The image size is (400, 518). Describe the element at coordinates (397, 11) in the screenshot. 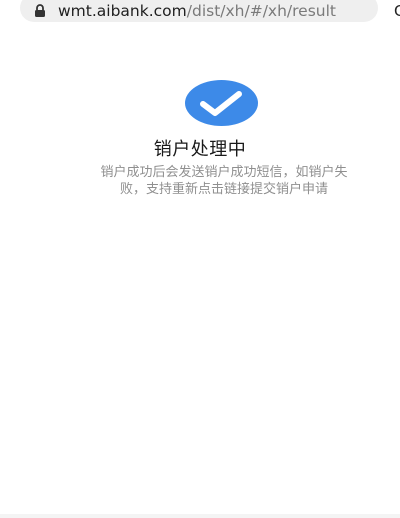

I see `edge-fragment: C` at that location.